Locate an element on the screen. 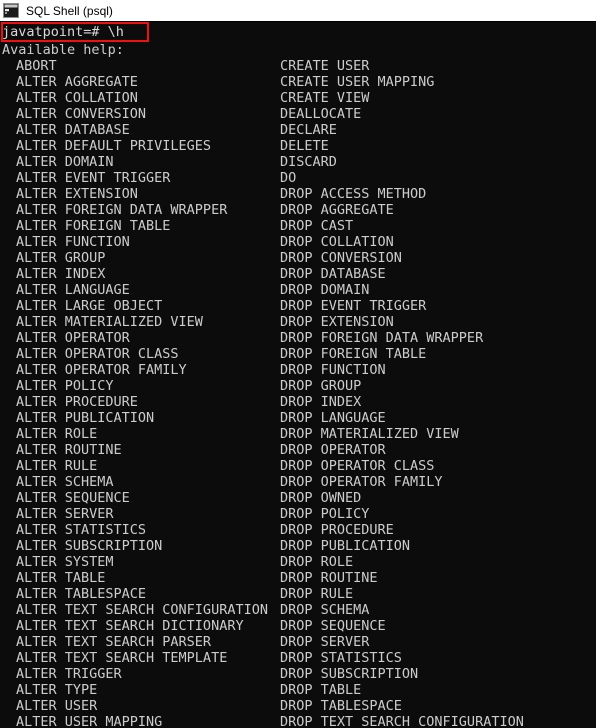 This screenshot has width=596, height=728. window-title: SQL Shell (psql) is located at coordinates (69, 10).